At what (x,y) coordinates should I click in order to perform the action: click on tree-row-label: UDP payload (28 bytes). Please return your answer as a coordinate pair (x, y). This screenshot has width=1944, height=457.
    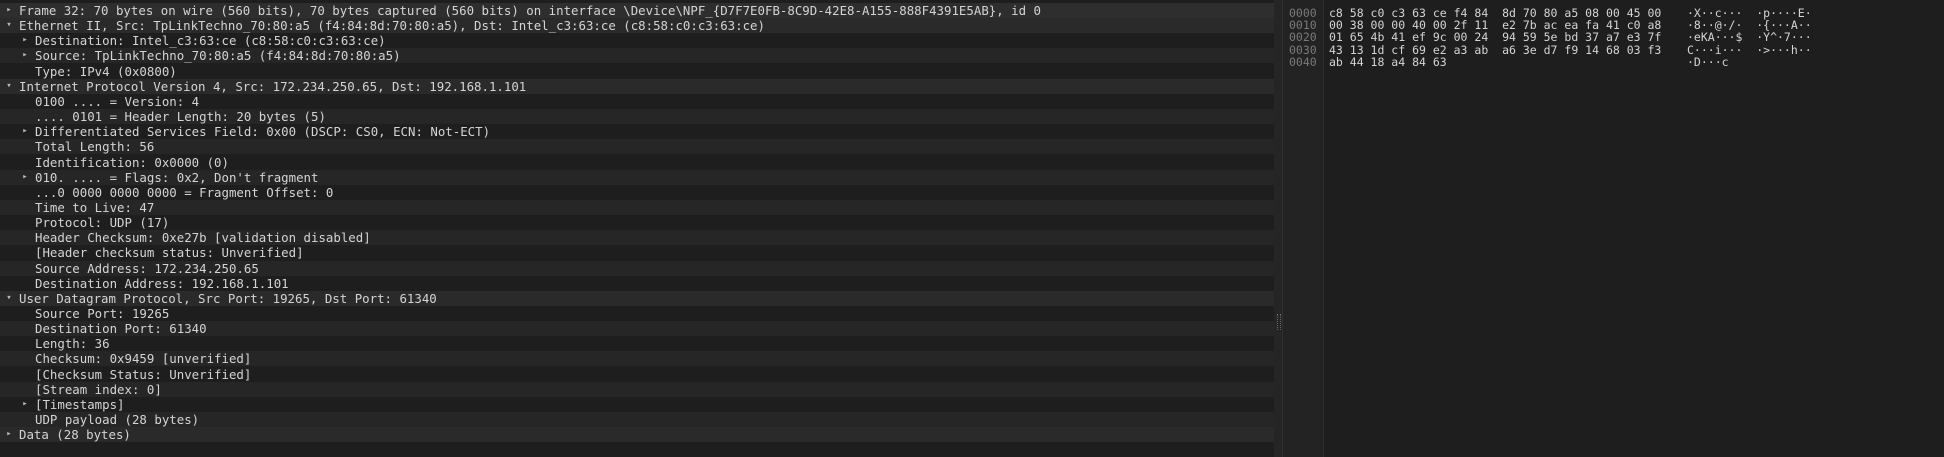
    Looking at the image, I should click on (117, 420).